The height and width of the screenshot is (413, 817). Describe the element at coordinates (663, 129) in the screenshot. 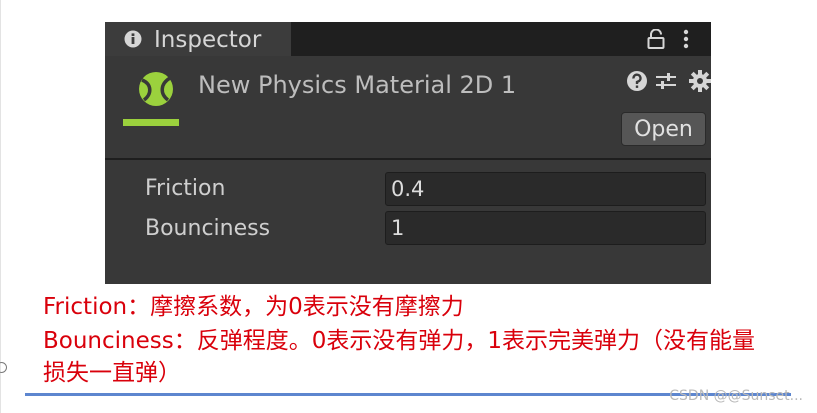

I see `open-button: Open` at that location.